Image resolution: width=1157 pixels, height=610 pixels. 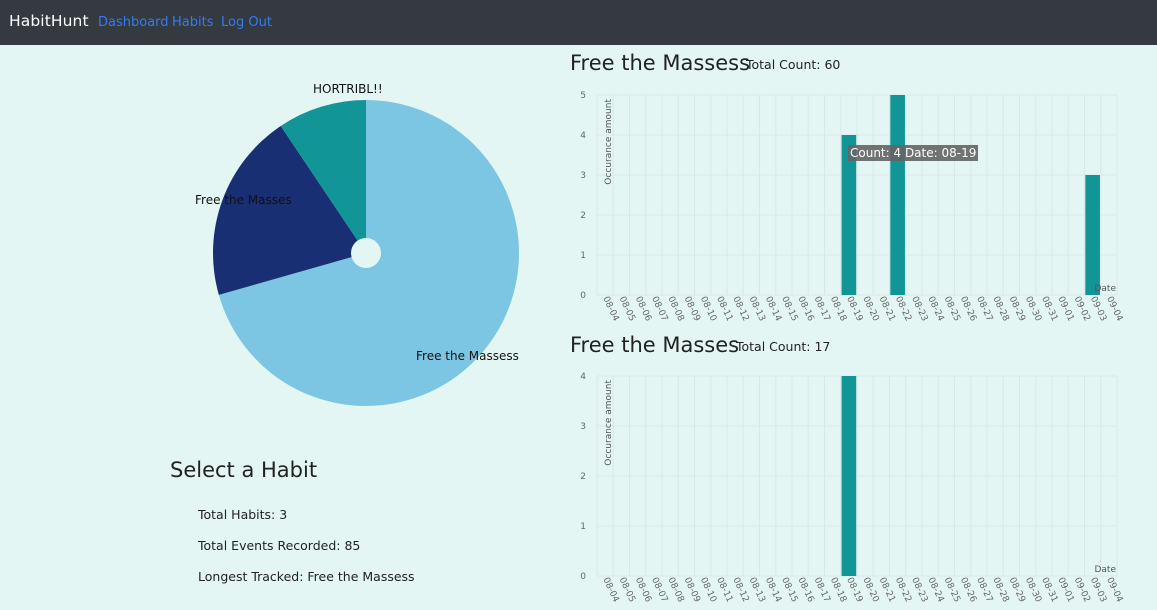 What do you see at coordinates (348, 89) in the screenshot?
I see `pie-label-hortribl: HORTRIBL!!` at bounding box center [348, 89].